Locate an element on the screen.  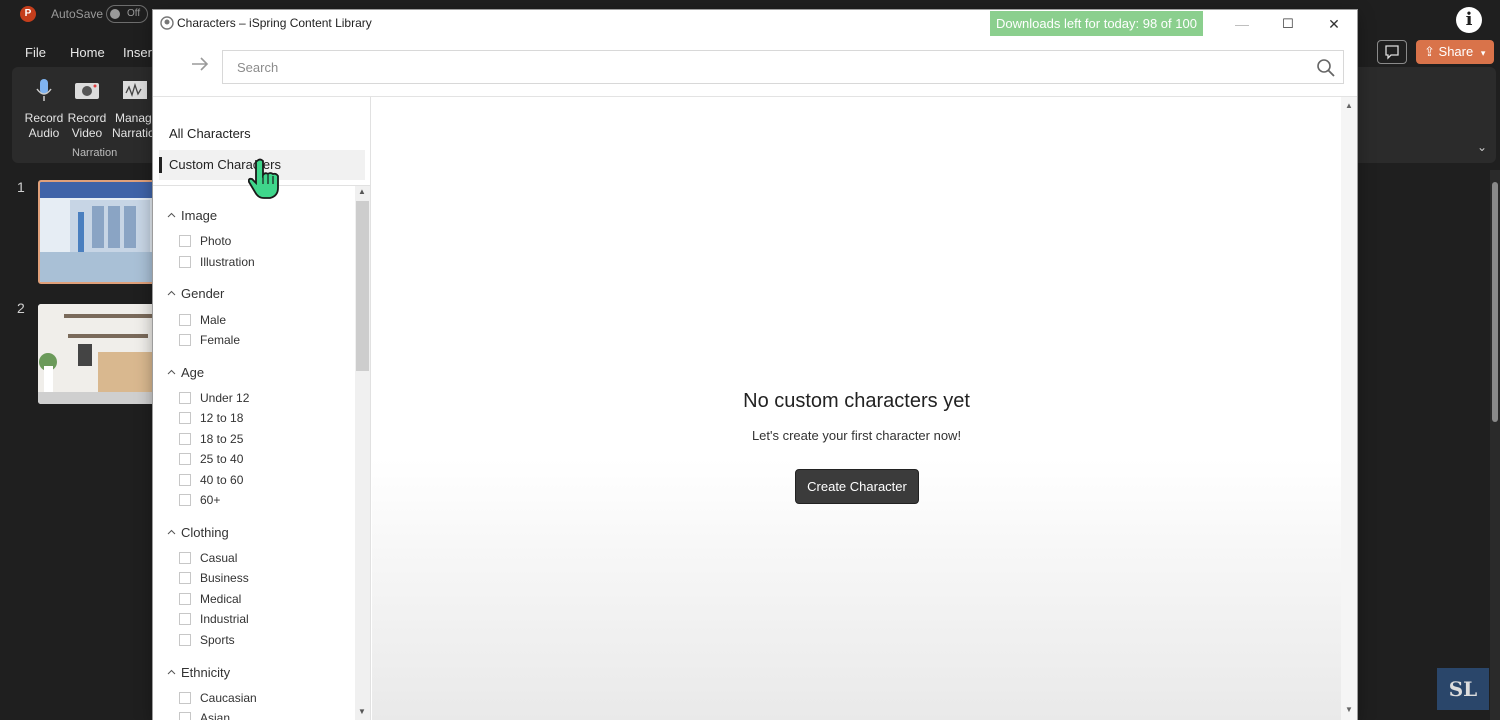
option-label: Casual is located at coordinates (219, 558).